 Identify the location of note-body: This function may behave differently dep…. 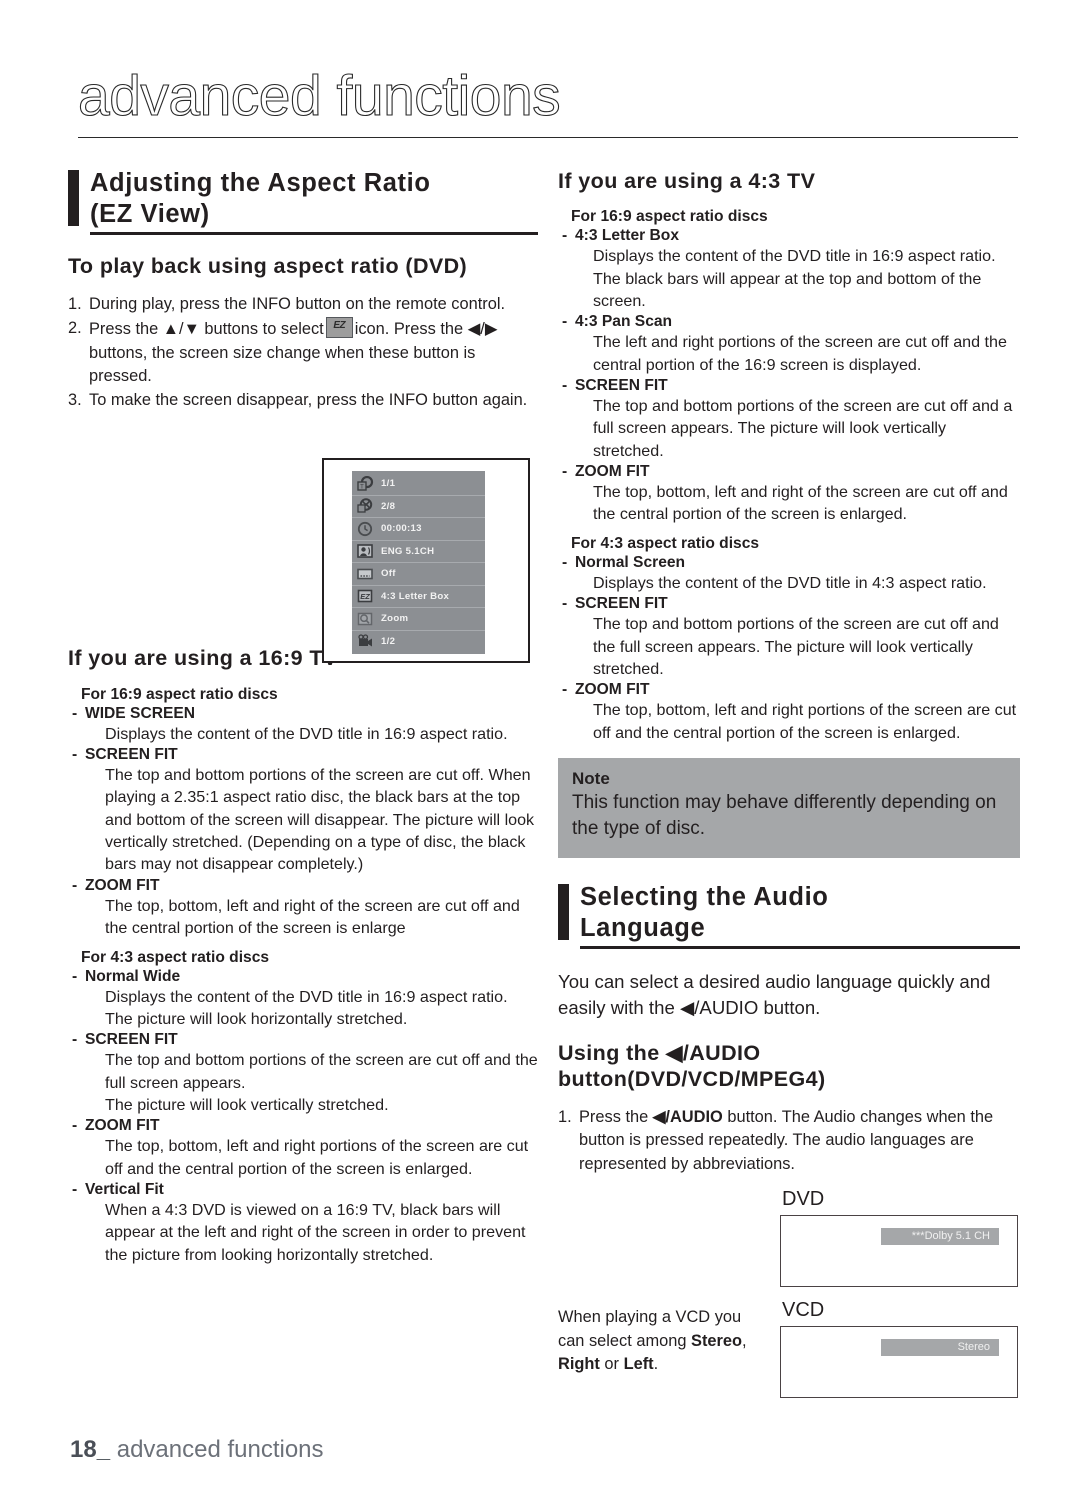
(784, 815).